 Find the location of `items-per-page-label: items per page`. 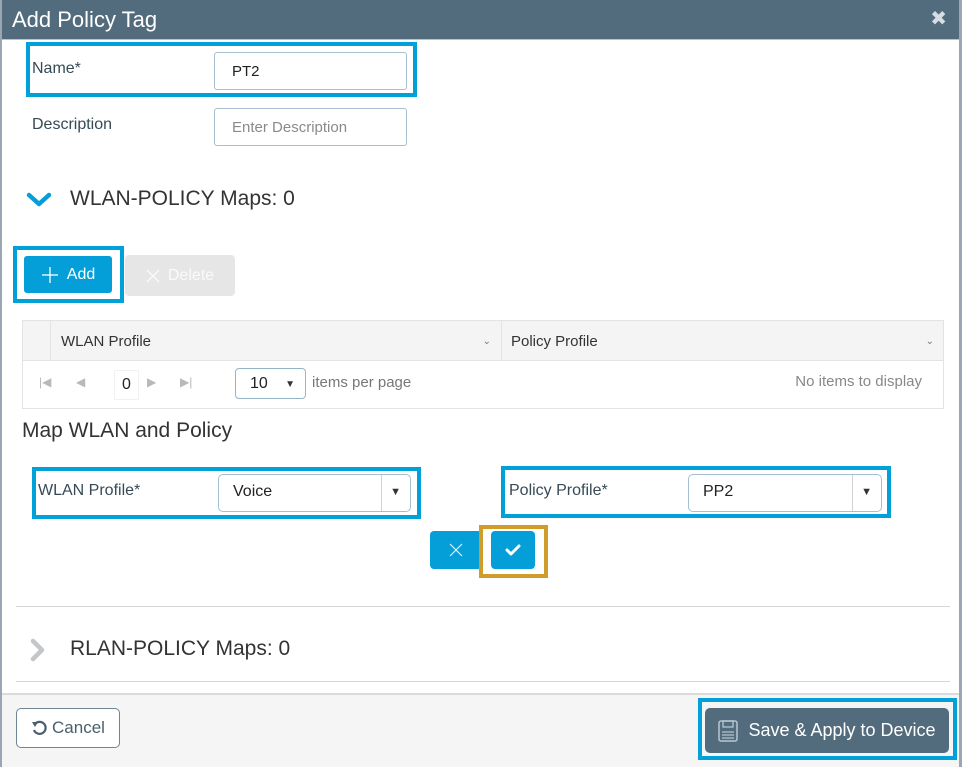

items-per-page-label: items per page is located at coordinates (362, 382).